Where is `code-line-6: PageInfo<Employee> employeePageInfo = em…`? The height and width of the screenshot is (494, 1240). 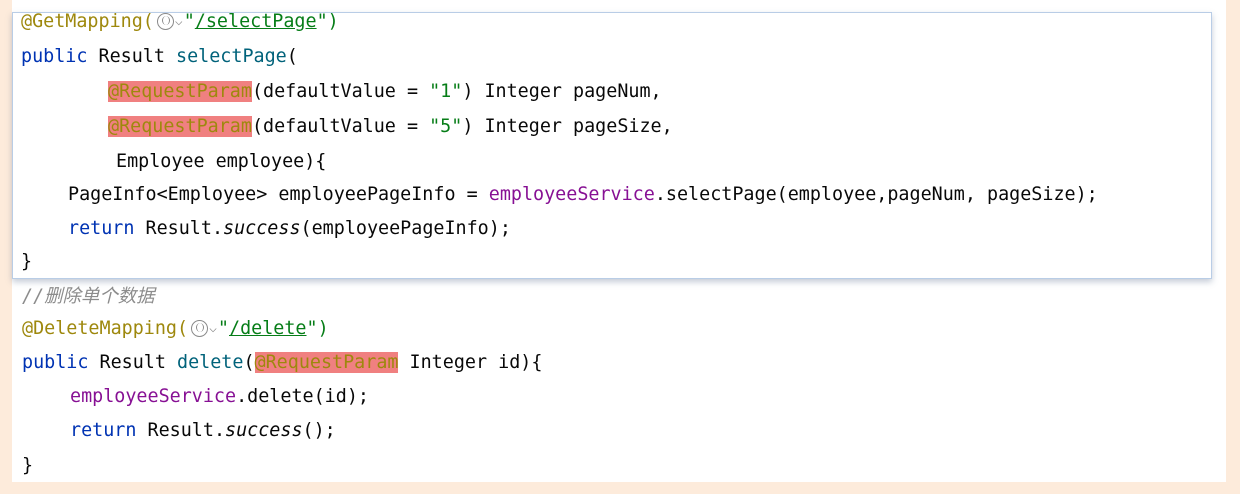 code-line-6: PageInfo<Employee> employeePageInfo = em… is located at coordinates (583, 194).